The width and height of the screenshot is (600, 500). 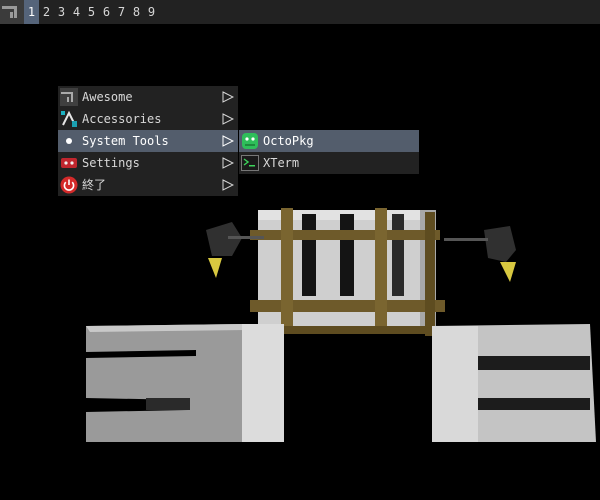 I want to click on right-drone-illustration, so click(x=480, y=254).